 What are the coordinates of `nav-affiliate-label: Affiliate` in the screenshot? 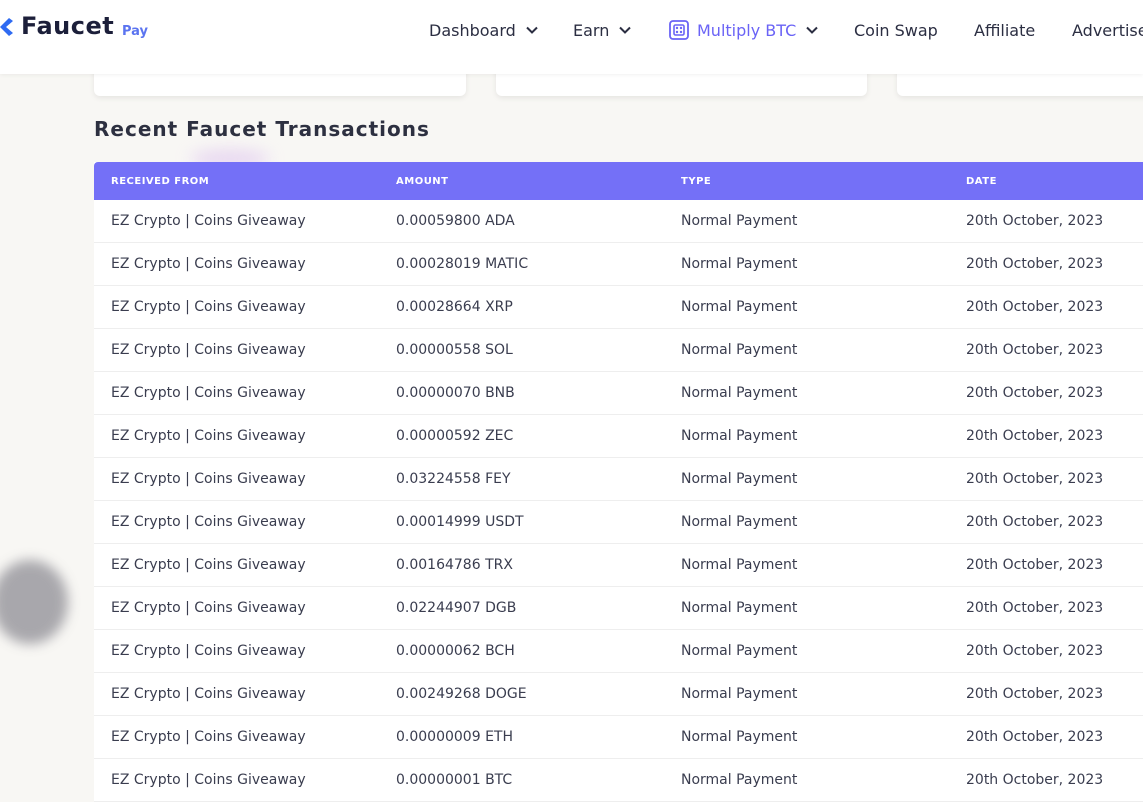 It's located at (1005, 30).